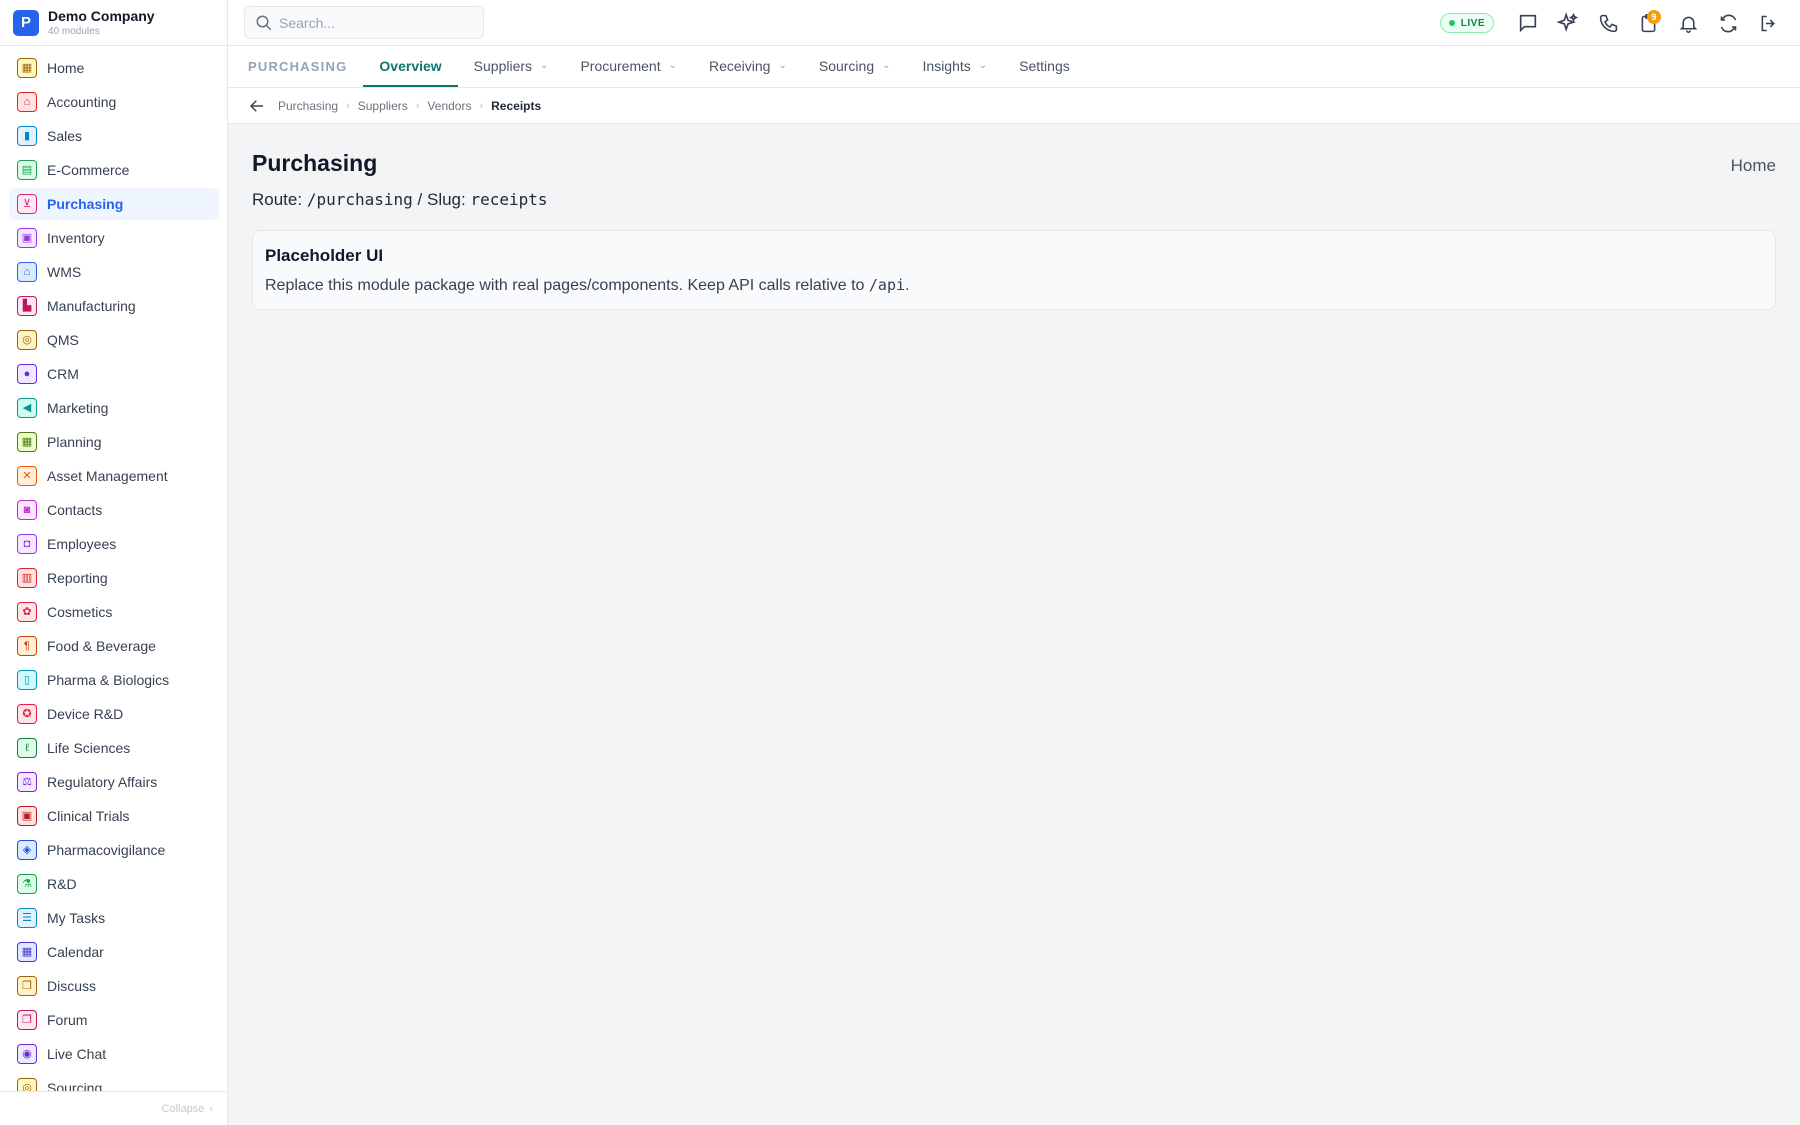 This screenshot has height=1125, width=1800. I want to click on sidebar-item-label: Device R&D, so click(85, 714).